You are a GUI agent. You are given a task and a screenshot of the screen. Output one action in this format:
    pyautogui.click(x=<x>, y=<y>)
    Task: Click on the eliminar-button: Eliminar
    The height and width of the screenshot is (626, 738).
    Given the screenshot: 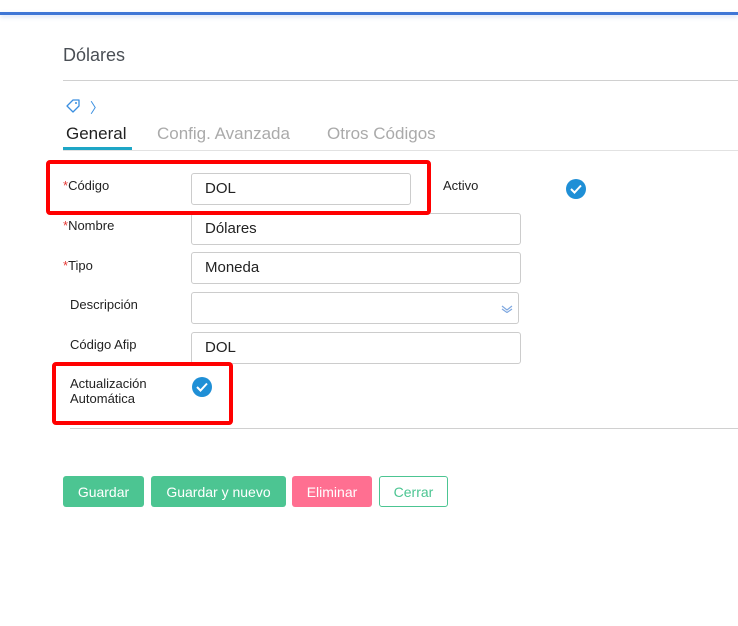 What is the action you would take?
    pyautogui.click(x=332, y=491)
    